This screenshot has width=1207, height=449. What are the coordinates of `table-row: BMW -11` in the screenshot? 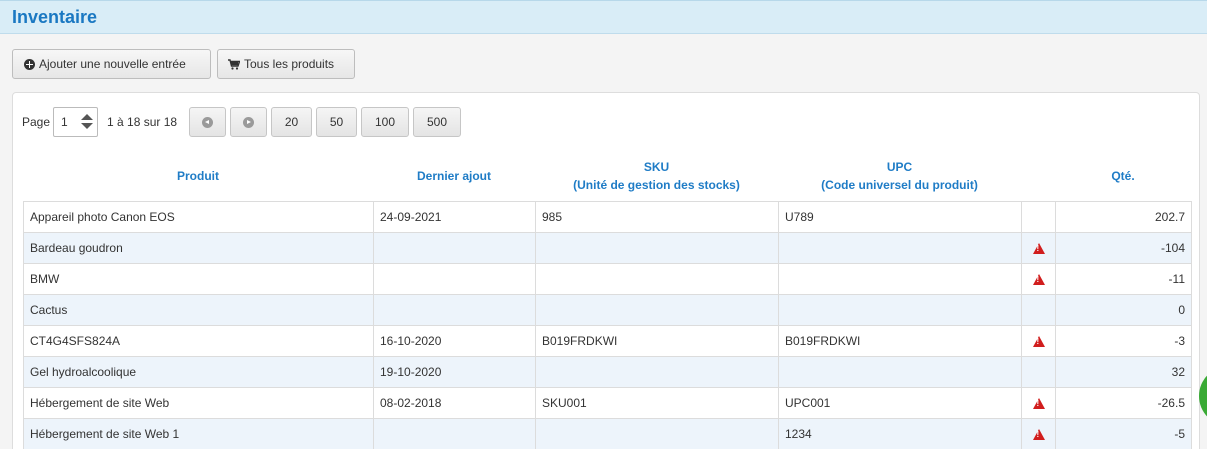 It's located at (607, 279).